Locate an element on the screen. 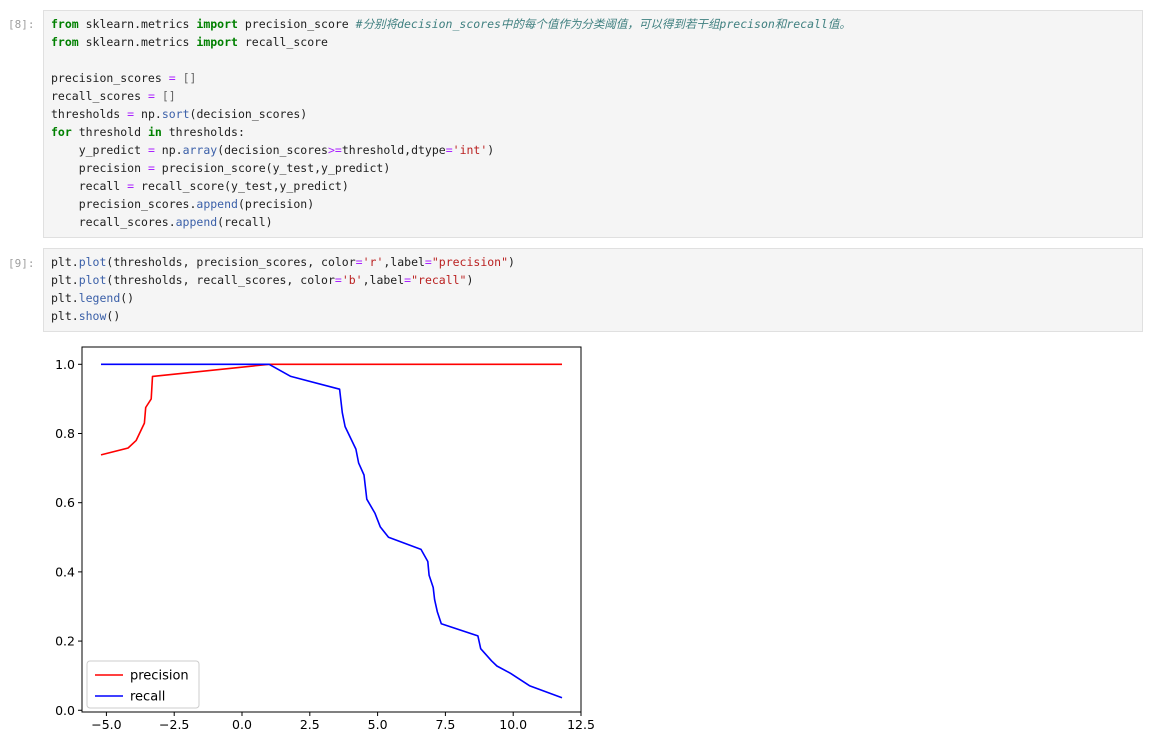 This screenshot has width=1152, height=746. code-line: plt.legend() is located at coordinates (92, 298).